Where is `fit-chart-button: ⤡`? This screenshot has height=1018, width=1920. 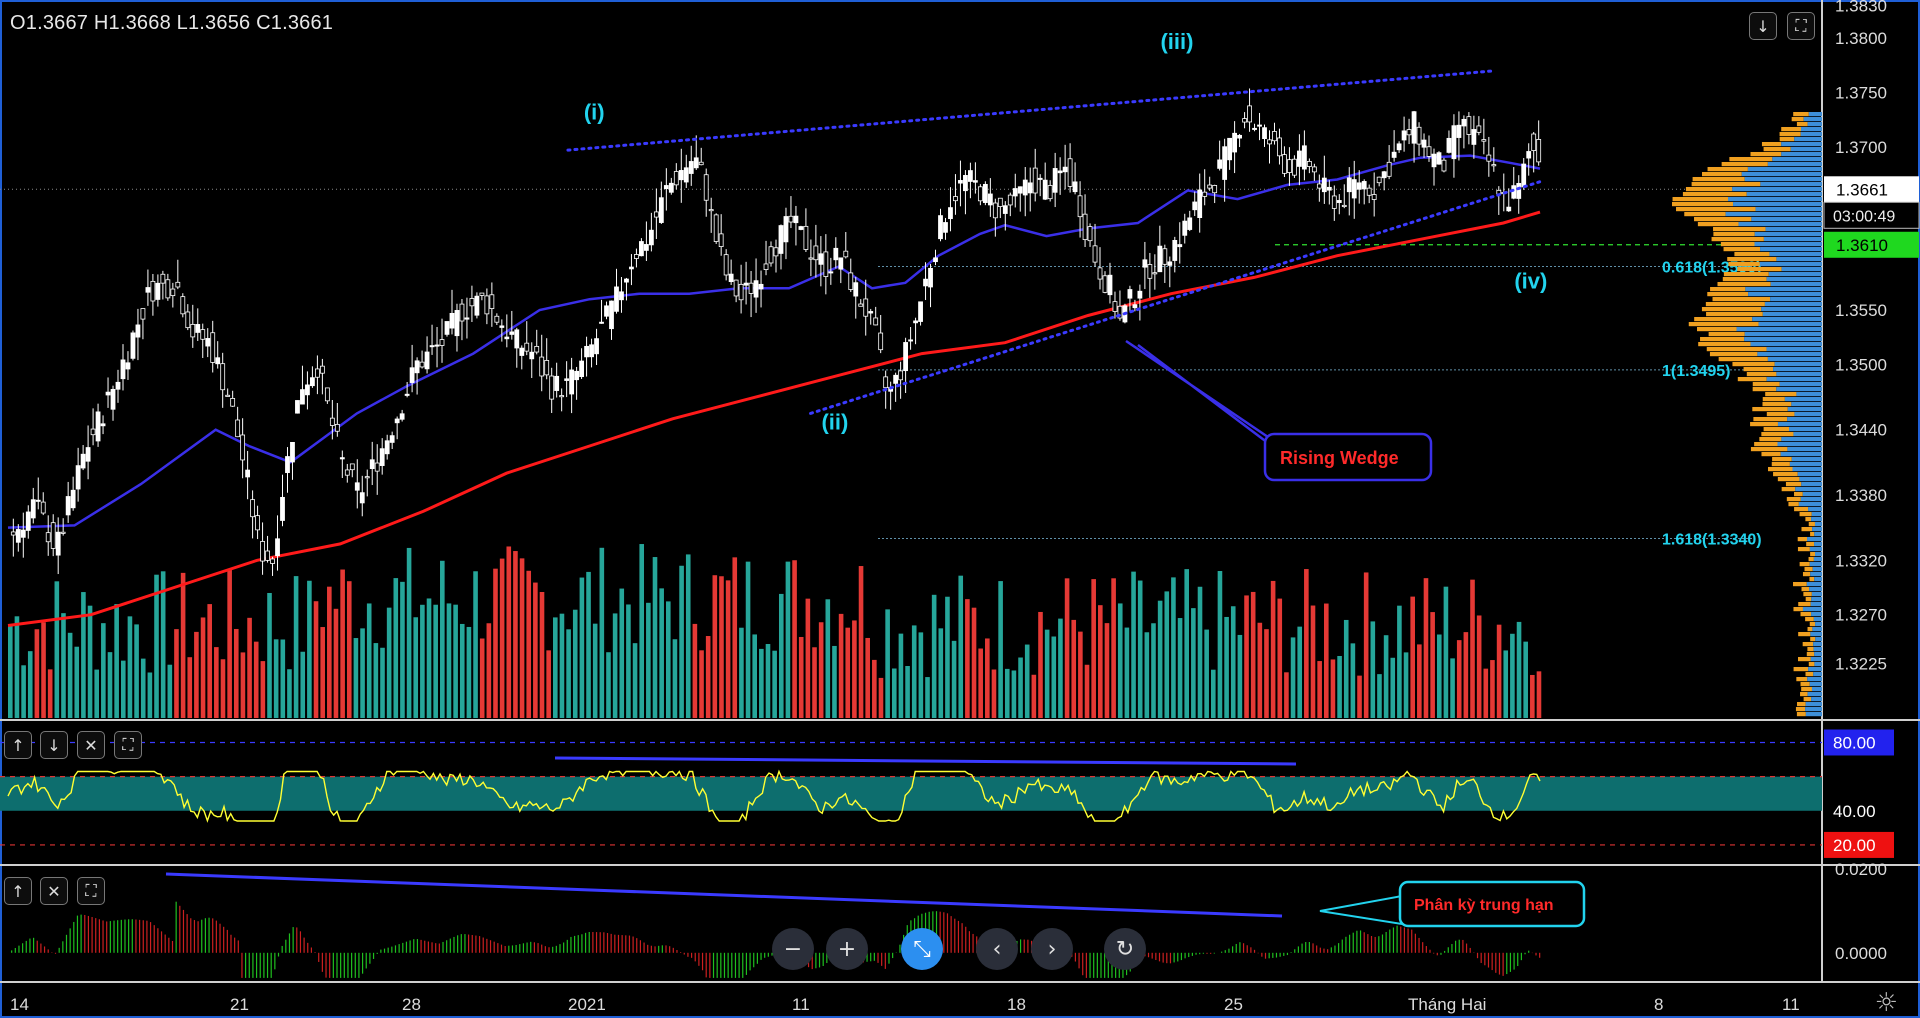 fit-chart-button: ⤡ is located at coordinates (922, 949).